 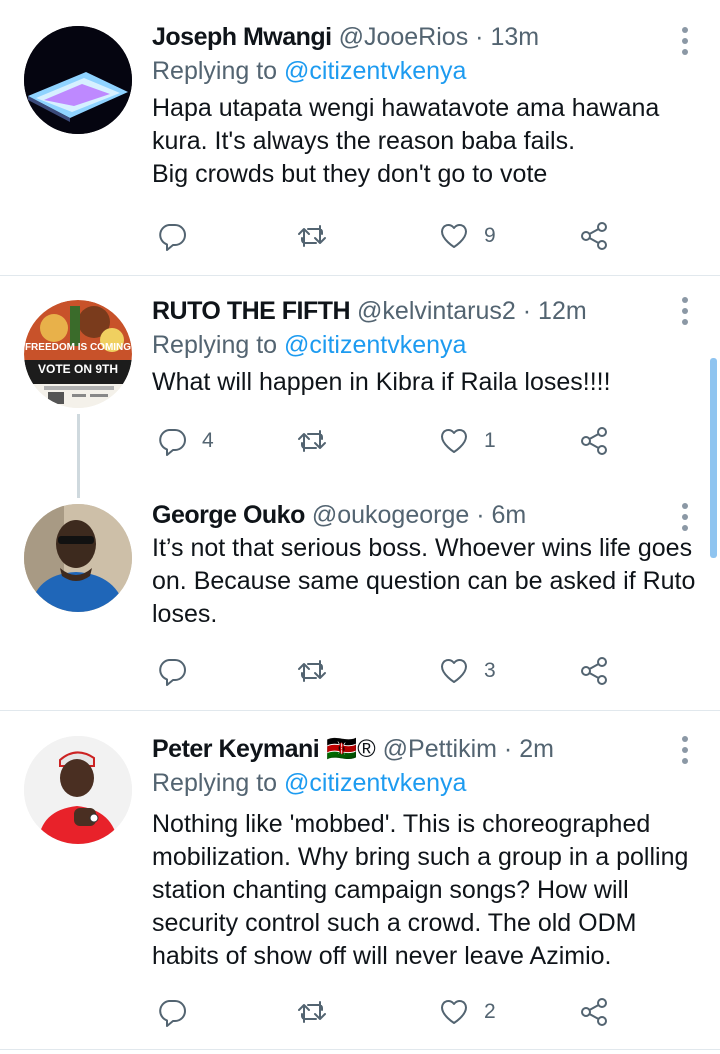 What do you see at coordinates (78, 456) in the screenshot?
I see `thread-line` at bounding box center [78, 456].